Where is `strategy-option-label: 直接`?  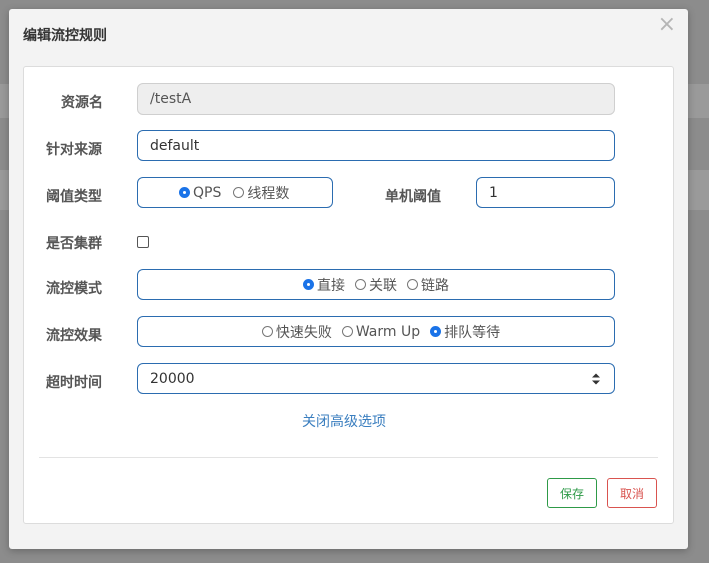 strategy-option-label: 直接 is located at coordinates (331, 285).